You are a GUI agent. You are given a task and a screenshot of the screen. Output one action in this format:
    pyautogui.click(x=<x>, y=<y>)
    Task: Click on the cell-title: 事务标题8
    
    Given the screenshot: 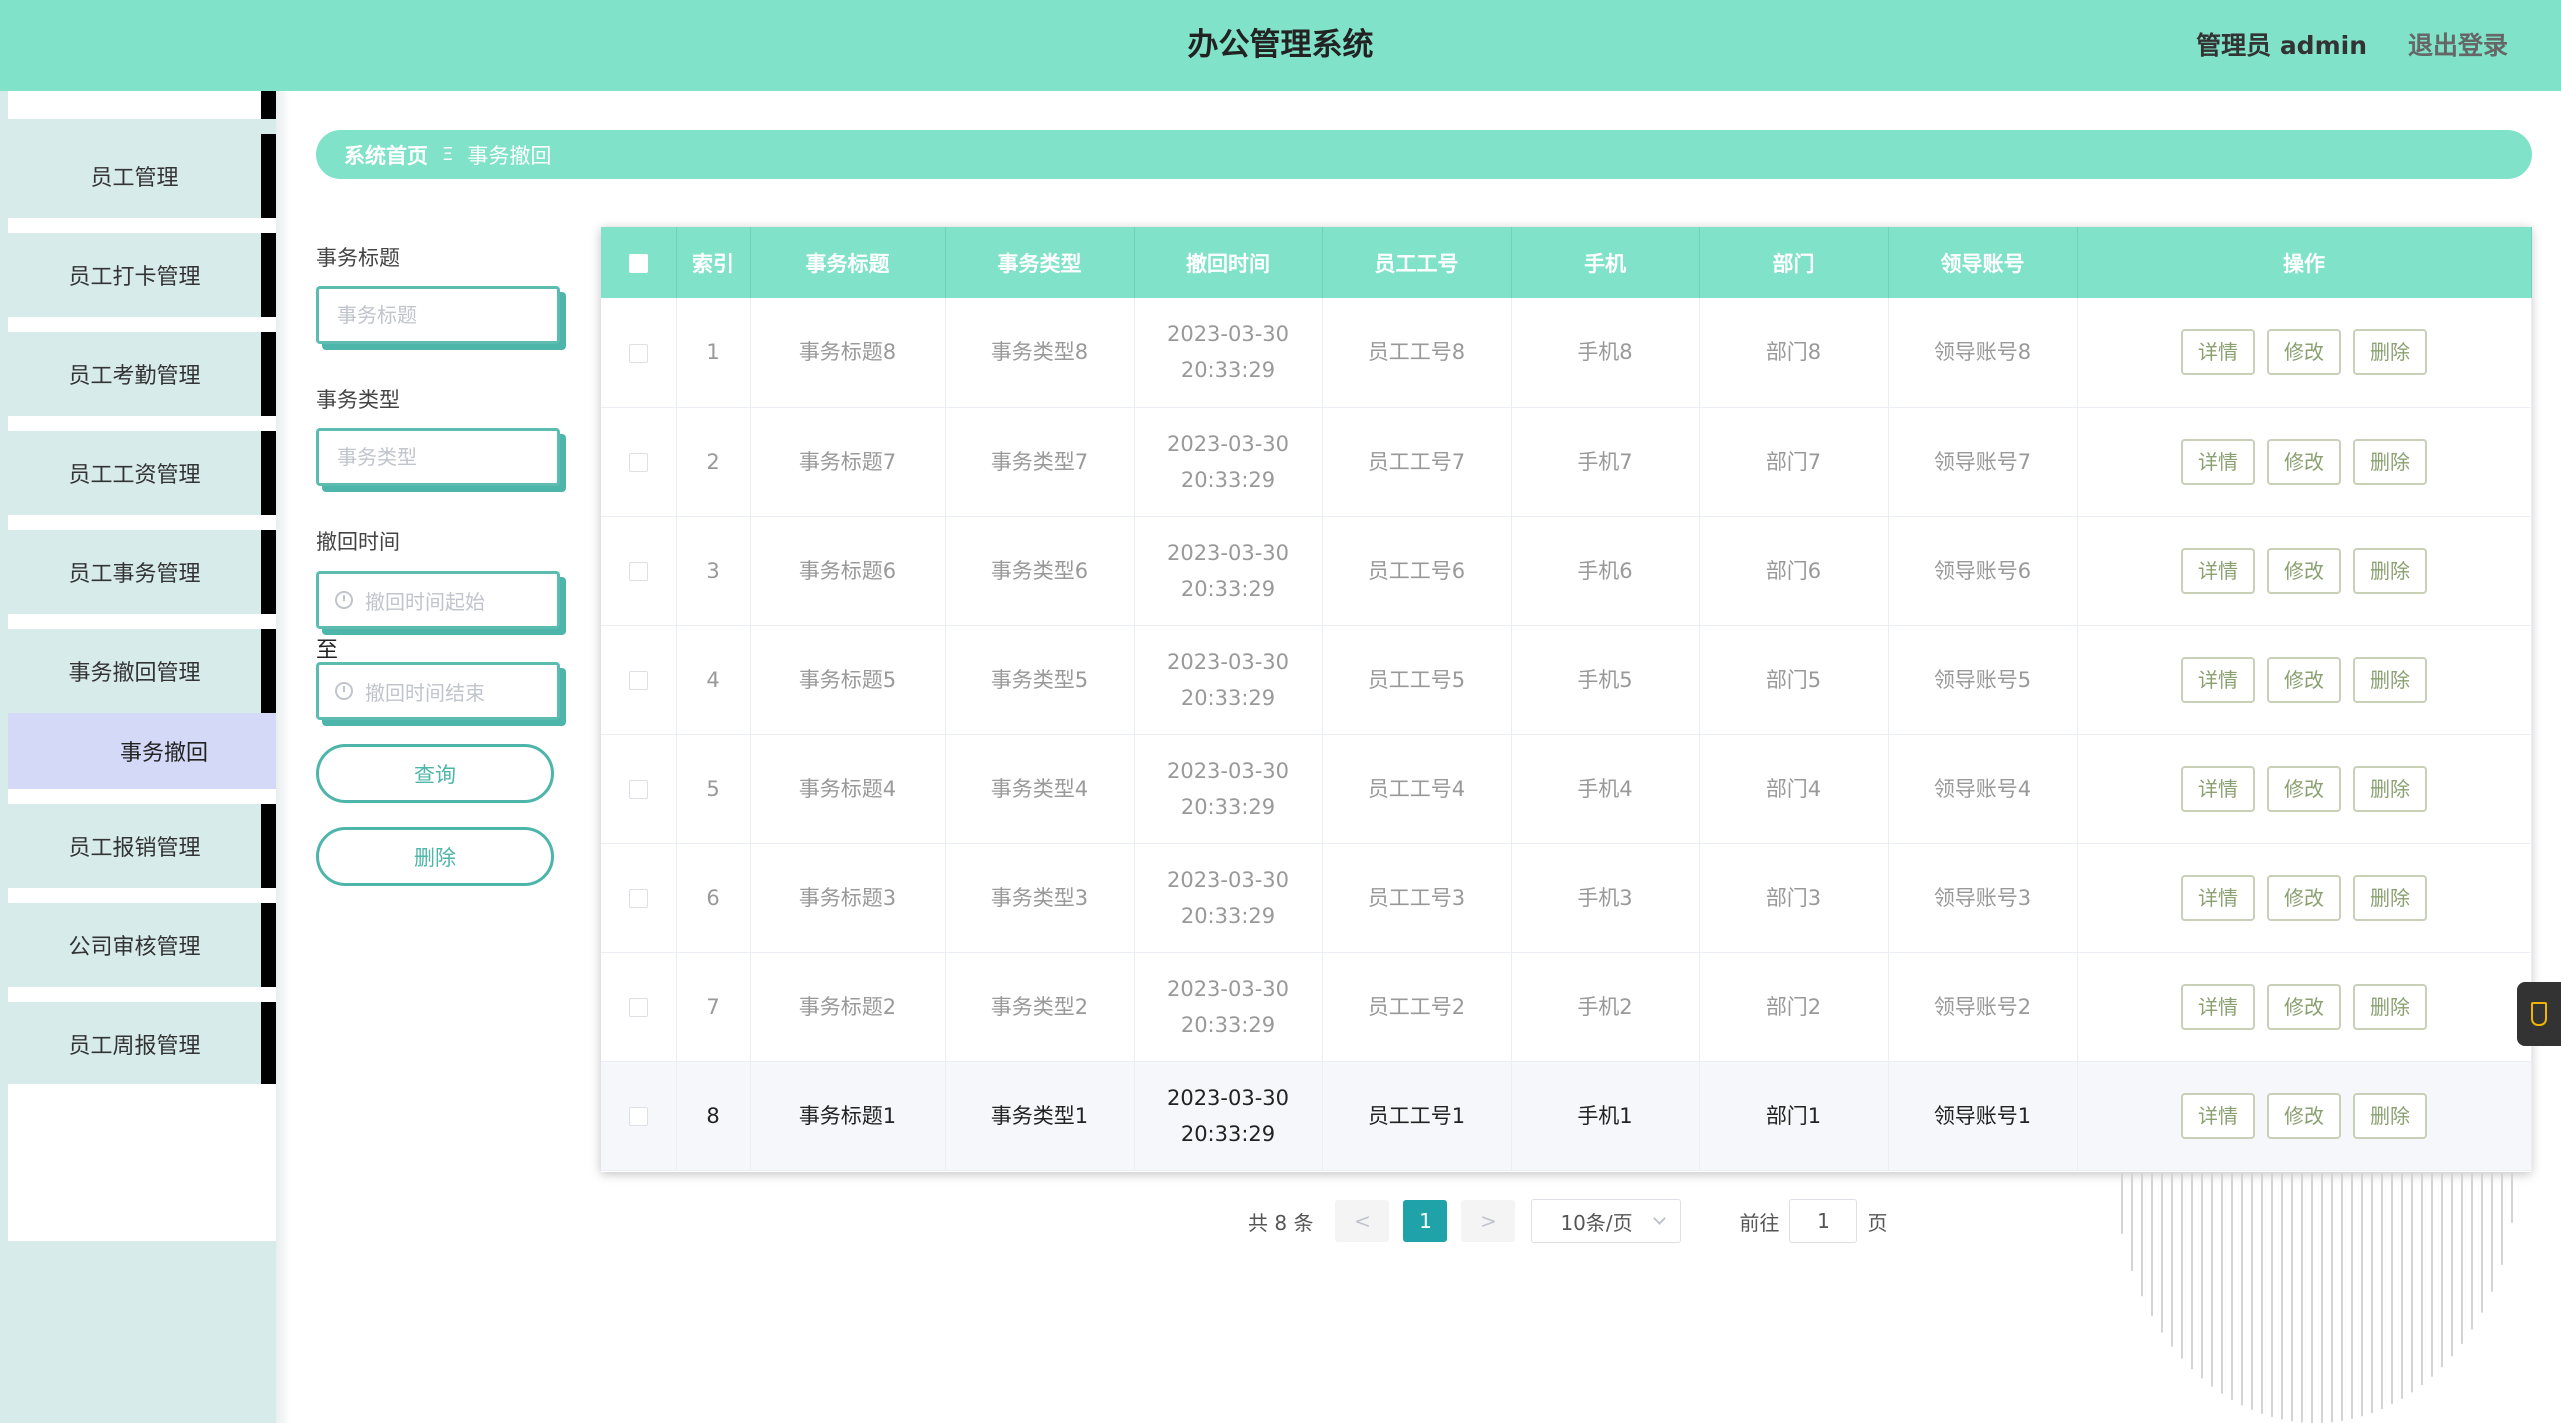 What is the action you would take?
    pyautogui.click(x=848, y=352)
    